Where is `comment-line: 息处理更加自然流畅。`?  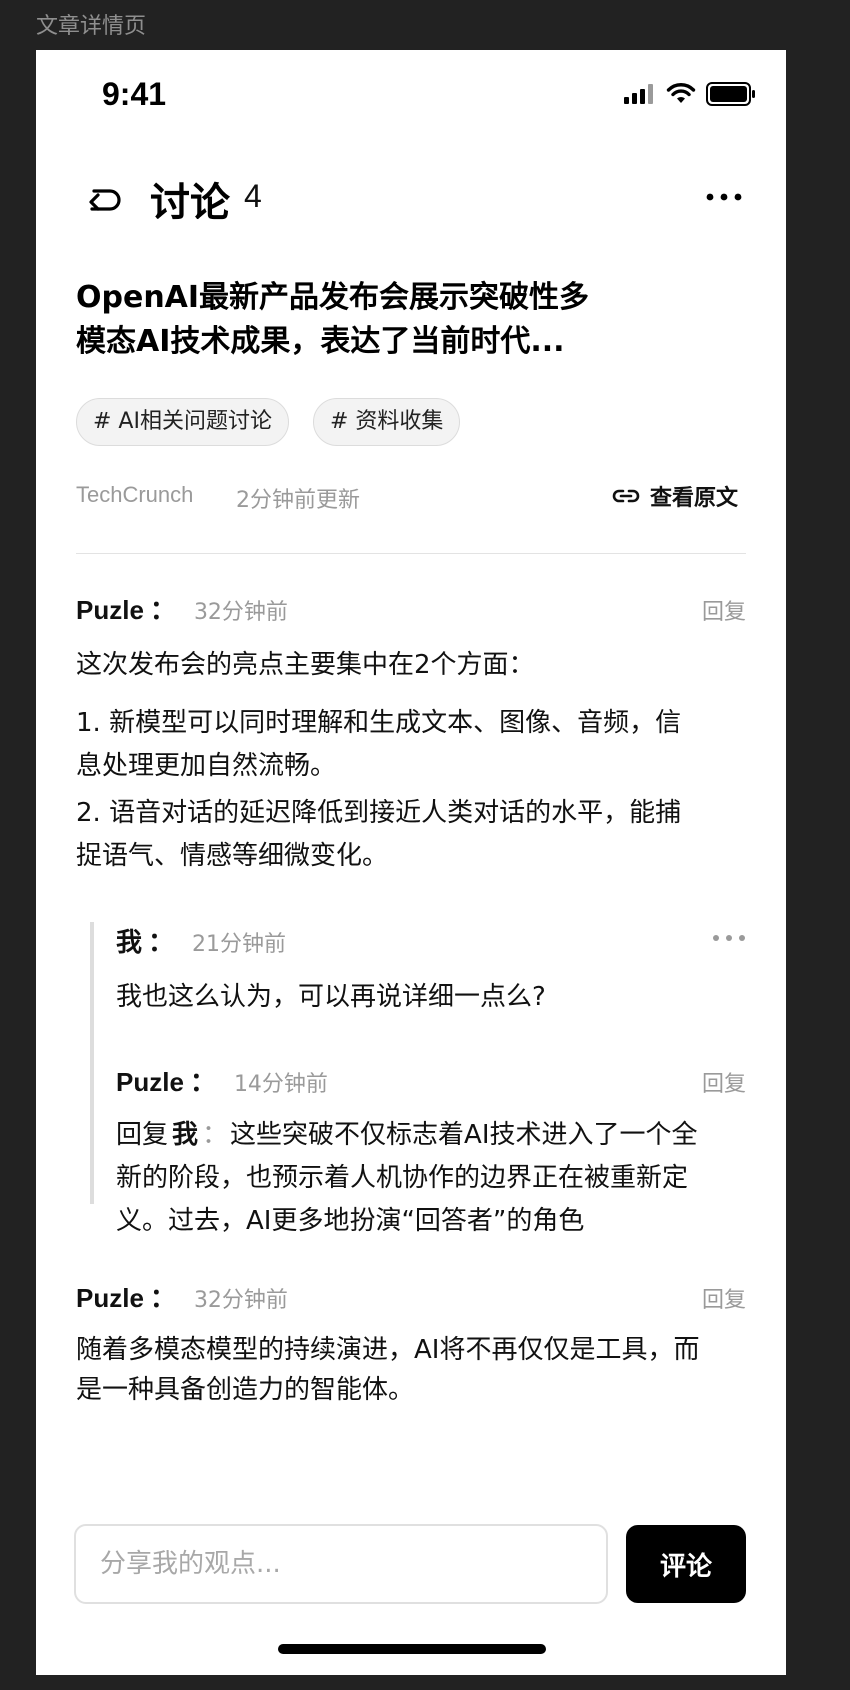
comment-line: 息处理更加自然流畅。 is located at coordinates (206, 766).